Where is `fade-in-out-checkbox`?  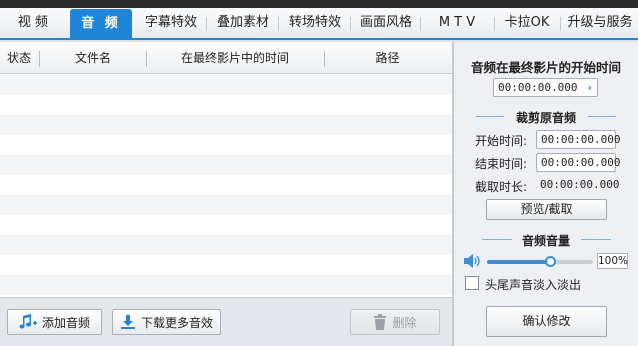 fade-in-out-checkbox is located at coordinates (472, 283).